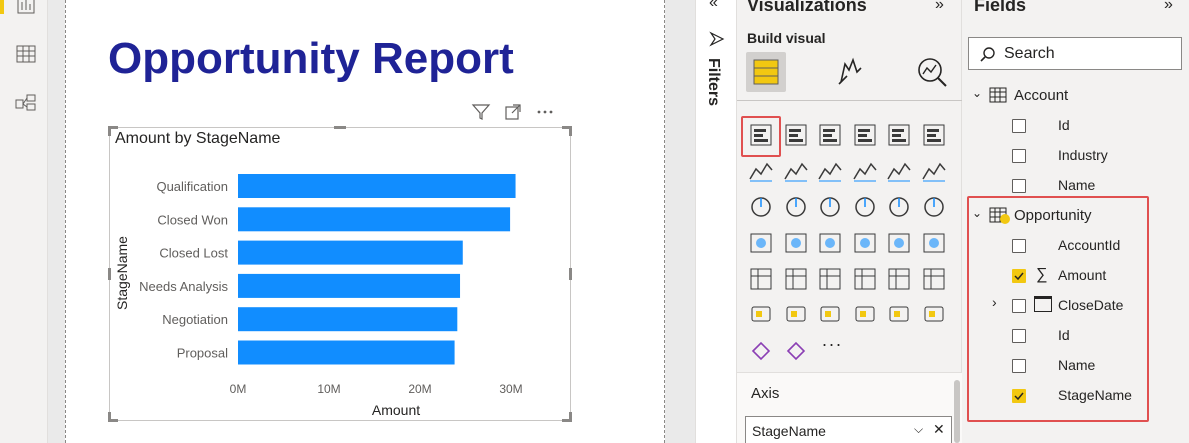 The height and width of the screenshot is (443, 1189). What do you see at coordinates (865, 207) in the screenshot?
I see `pie-icon` at bounding box center [865, 207].